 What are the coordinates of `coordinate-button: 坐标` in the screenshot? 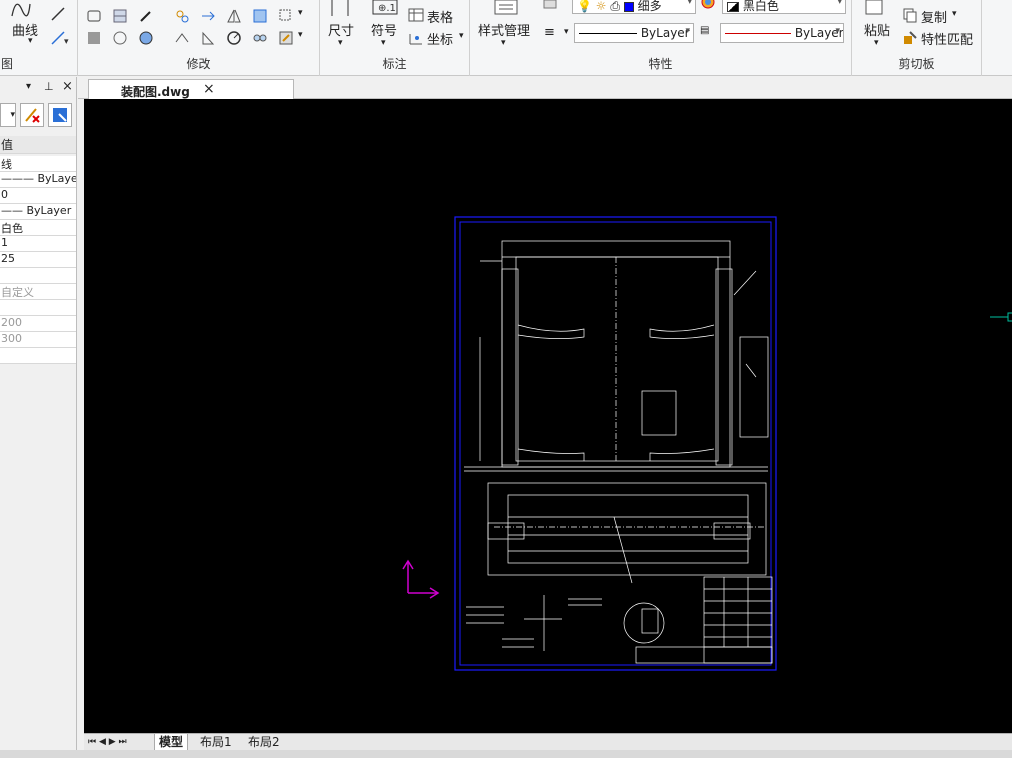 It's located at (440, 38).